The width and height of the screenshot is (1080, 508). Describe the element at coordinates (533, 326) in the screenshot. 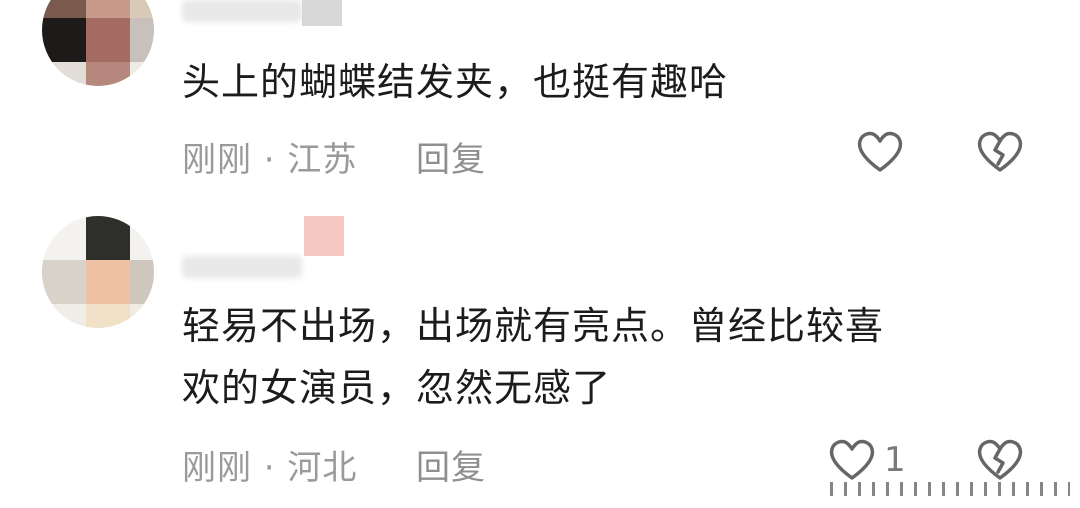

I see `comment-text-line: 轻易不出场，出场就有亮点。曾经比较喜` at that location.